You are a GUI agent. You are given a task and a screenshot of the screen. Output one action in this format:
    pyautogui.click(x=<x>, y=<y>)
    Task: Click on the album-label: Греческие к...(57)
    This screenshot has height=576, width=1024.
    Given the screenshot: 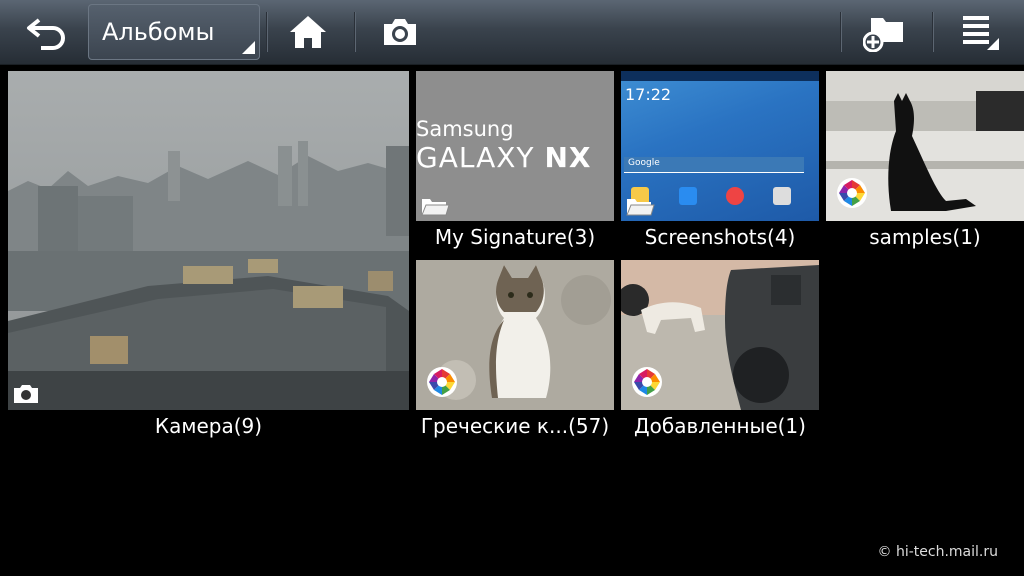 What is the action you would take?
    pyautogui.click(x=515, y=426)
    